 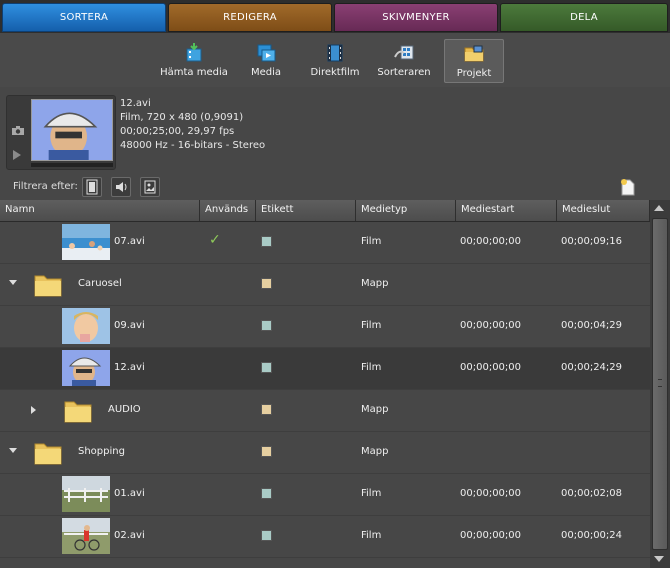 I want to click on clip-filename: 12.avi, so click(x=135, y=103).